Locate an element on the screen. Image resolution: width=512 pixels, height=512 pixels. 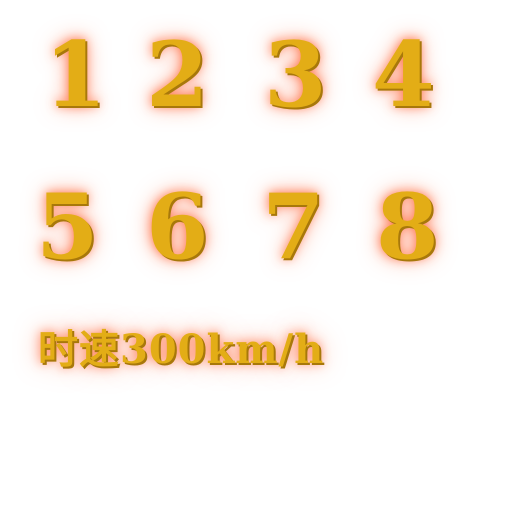
speed-caption: 时速300km/h is located at coordinates (181, 349).